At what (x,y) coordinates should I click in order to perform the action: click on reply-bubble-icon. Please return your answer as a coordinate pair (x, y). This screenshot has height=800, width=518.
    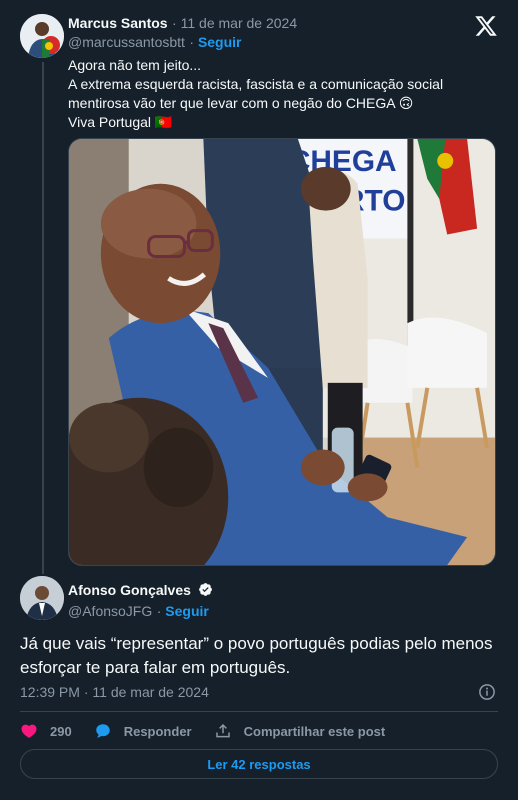
    Looking at the image, I should click on (102, 731).